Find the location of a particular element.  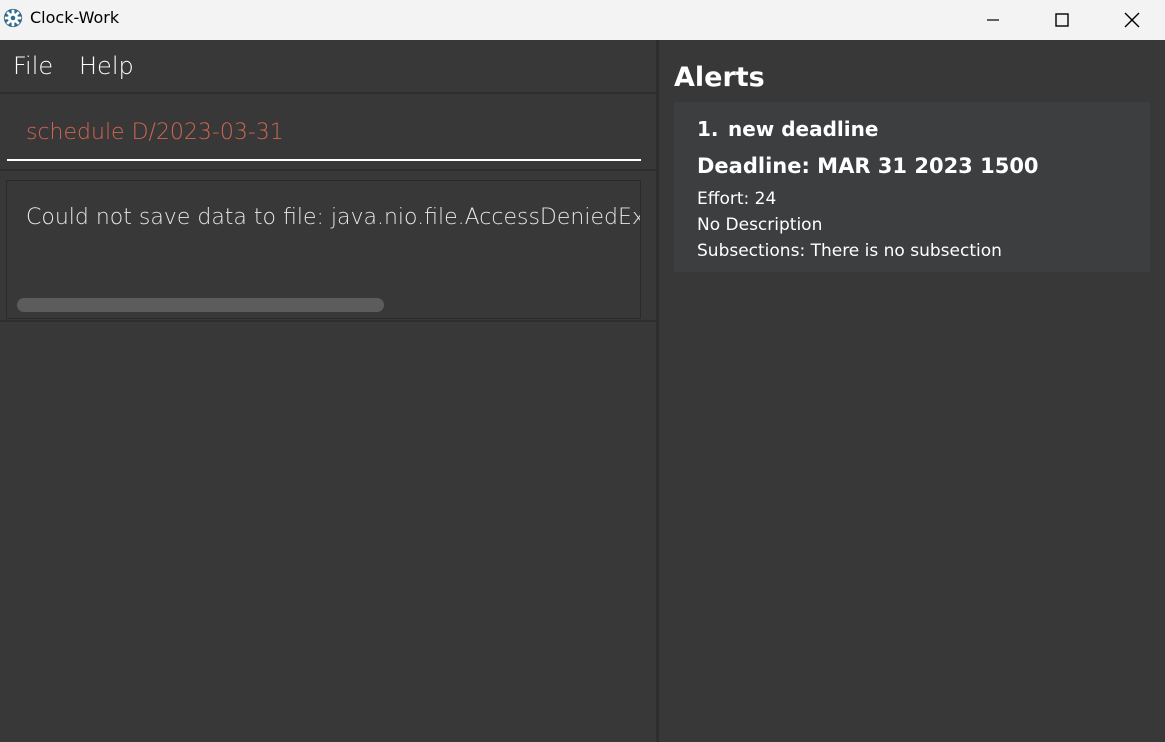

horizontal-scrollbar is located at coordinates (200, 305).